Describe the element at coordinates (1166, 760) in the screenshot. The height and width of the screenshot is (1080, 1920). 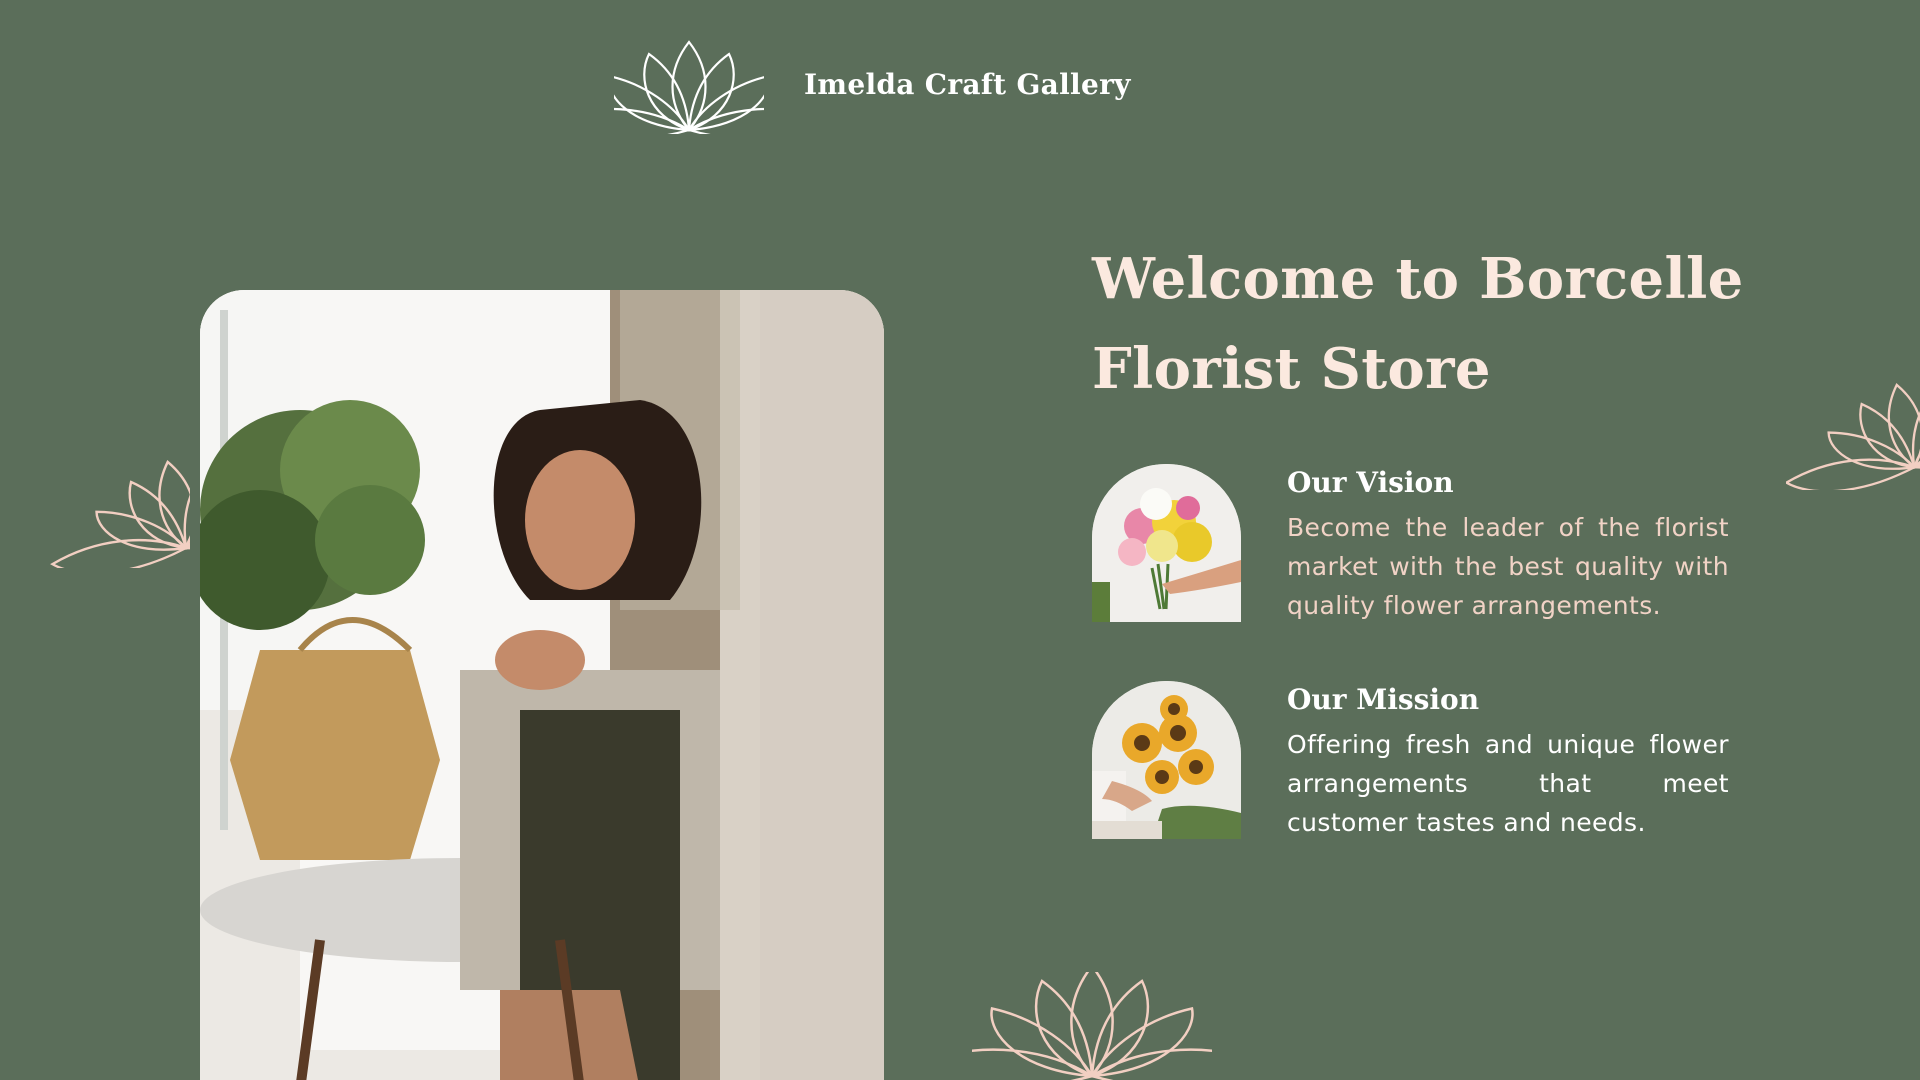
I see `sunflower-bouquet-photo` at that location.